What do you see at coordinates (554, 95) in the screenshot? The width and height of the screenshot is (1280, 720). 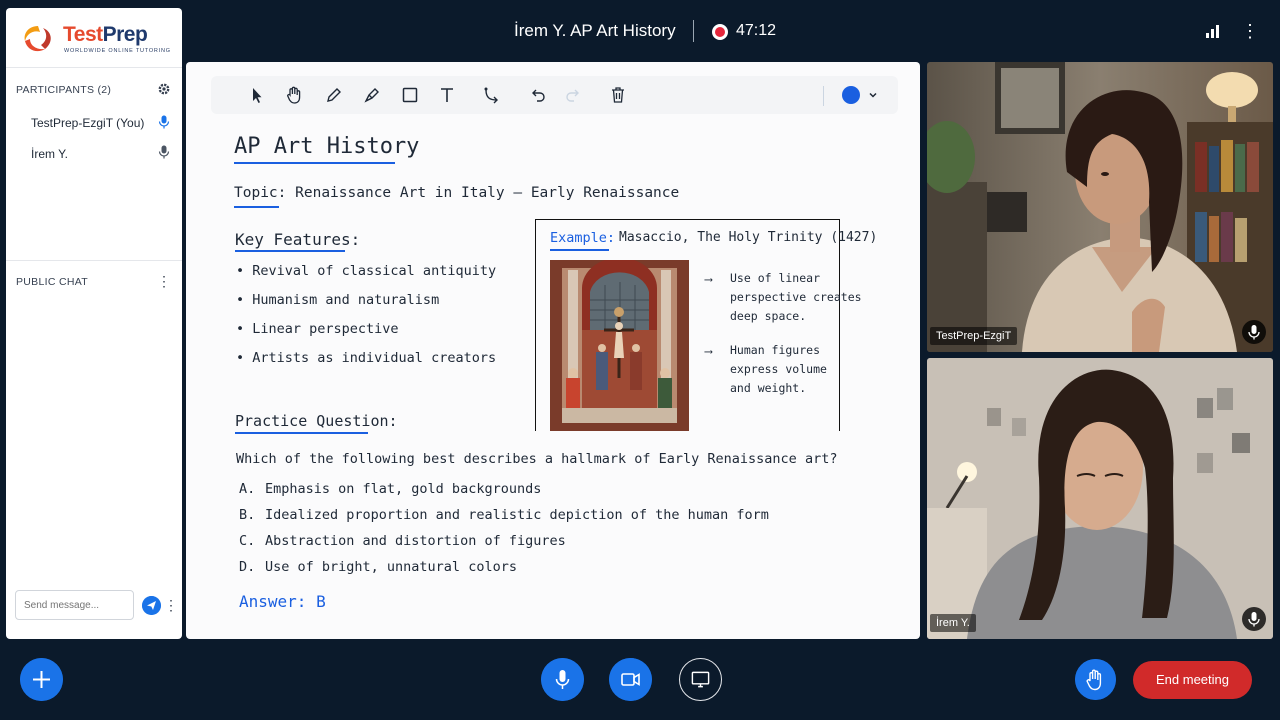 I see `whiteboard-toolbar` at bounding box center [554, 95].